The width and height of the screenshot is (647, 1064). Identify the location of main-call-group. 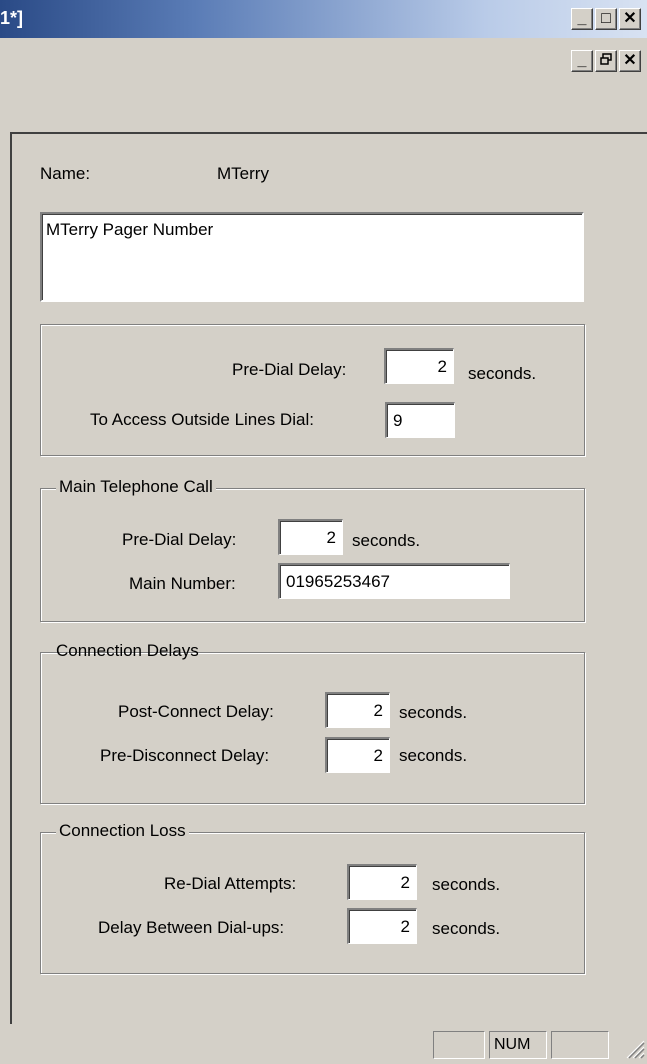
(312, 555).